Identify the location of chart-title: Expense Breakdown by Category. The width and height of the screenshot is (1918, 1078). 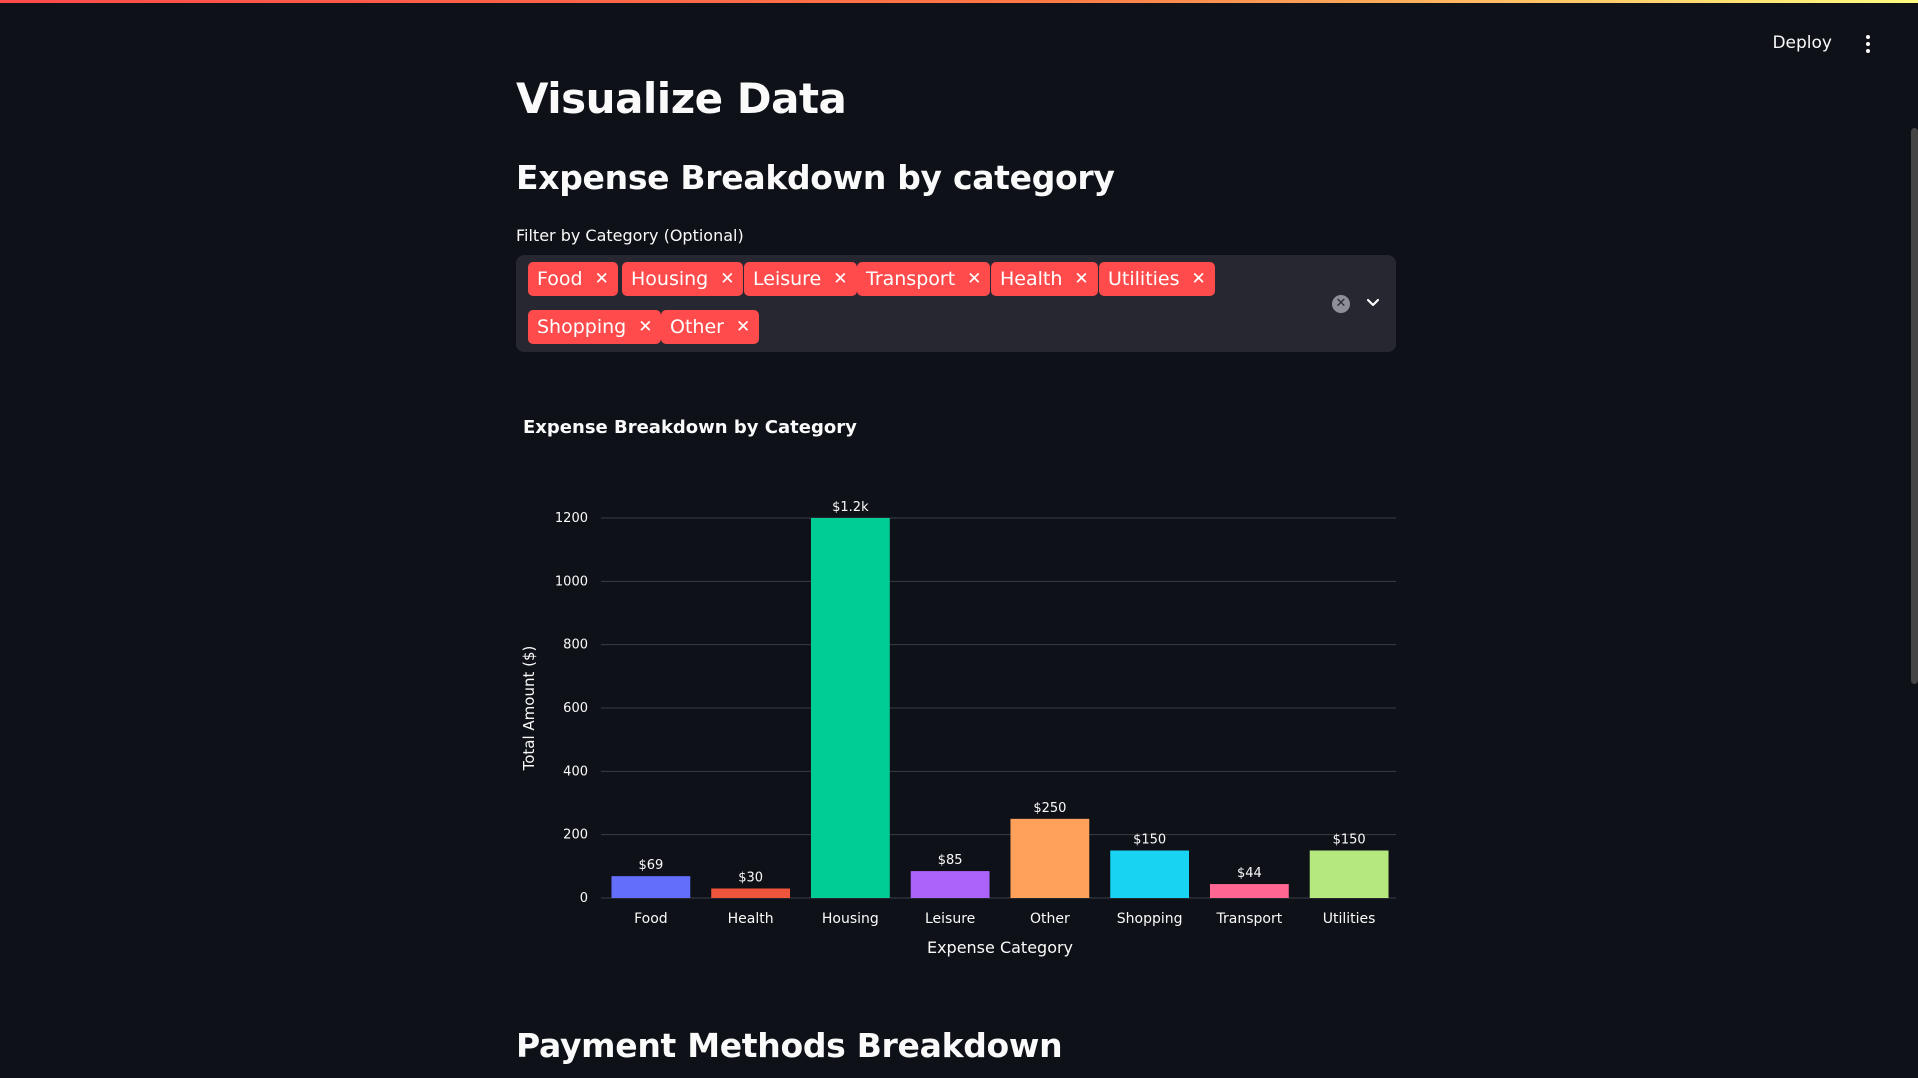
(690, 427).